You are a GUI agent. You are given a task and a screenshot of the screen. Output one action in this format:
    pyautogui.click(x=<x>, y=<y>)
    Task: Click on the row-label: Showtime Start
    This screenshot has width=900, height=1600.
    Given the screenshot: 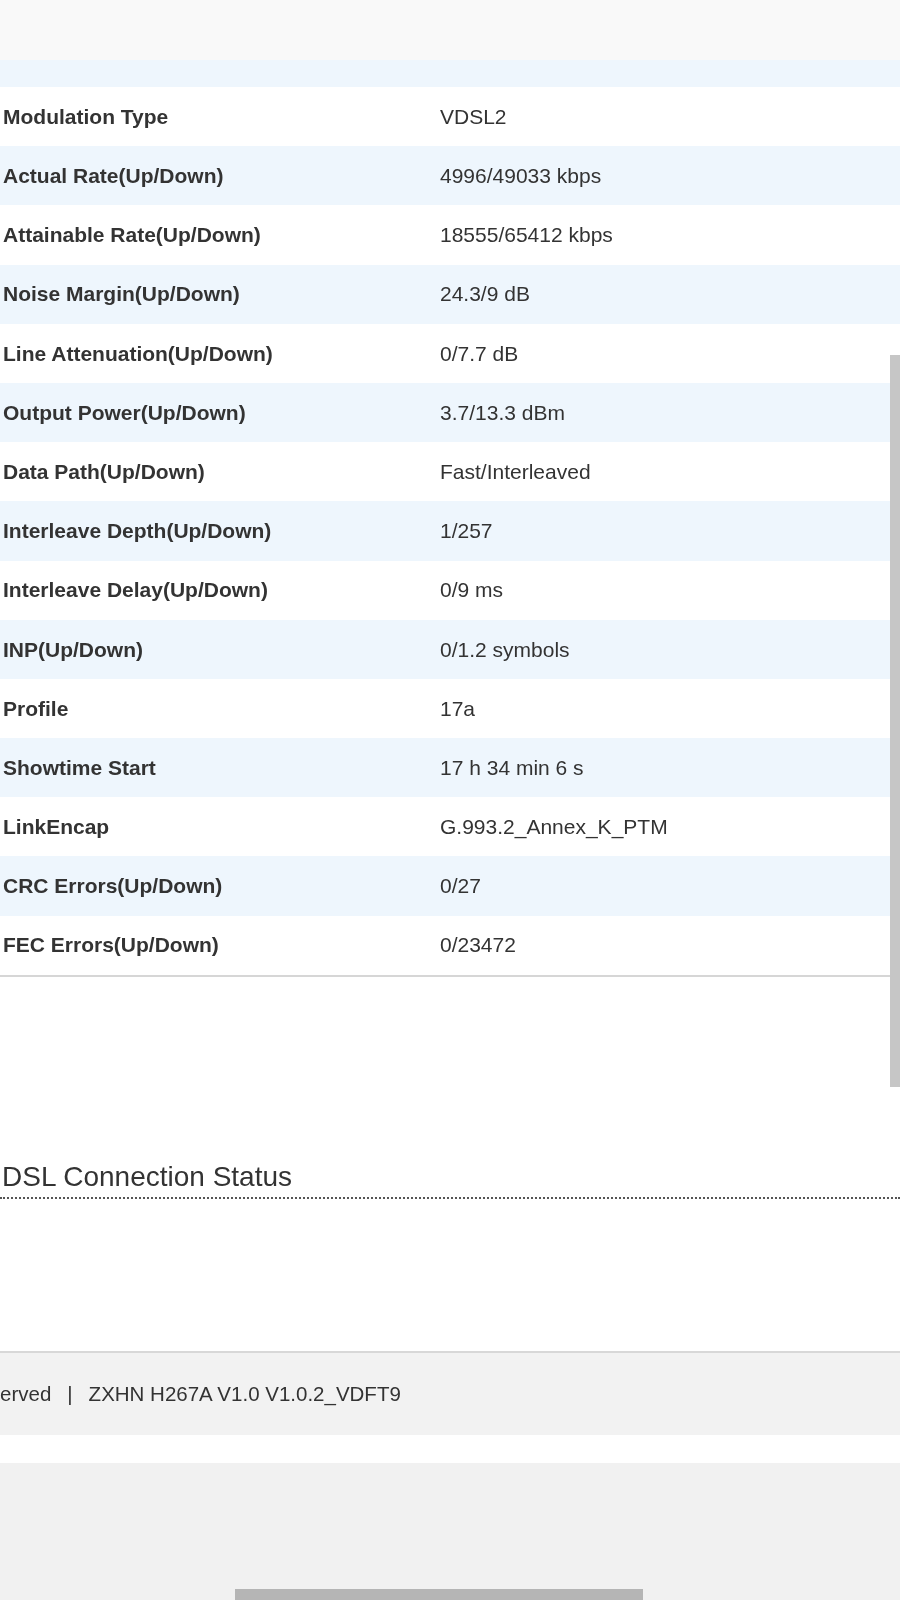 What is the action you would take?
    pyautogui.click(x=79, y=767)
    